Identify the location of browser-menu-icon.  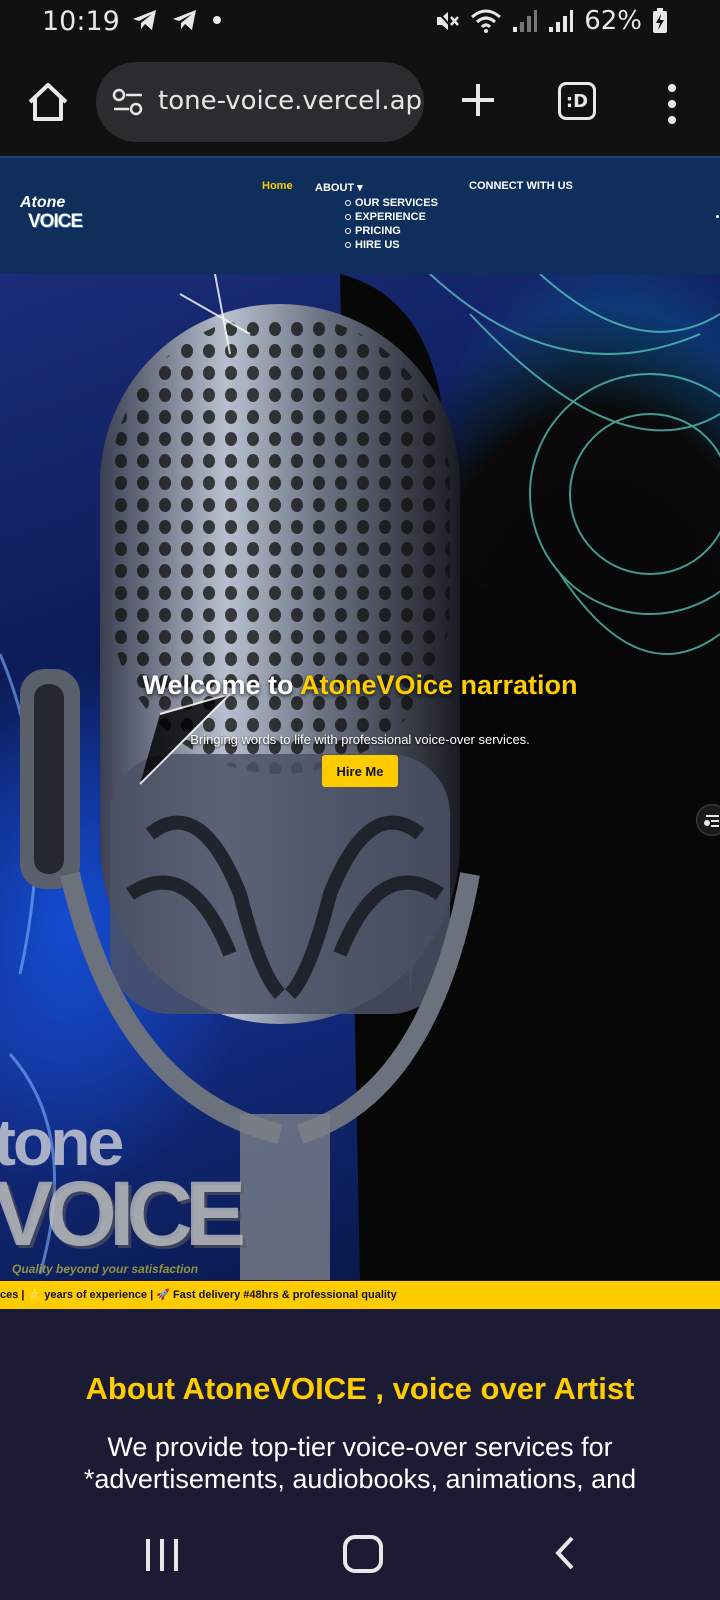
(672, 102).